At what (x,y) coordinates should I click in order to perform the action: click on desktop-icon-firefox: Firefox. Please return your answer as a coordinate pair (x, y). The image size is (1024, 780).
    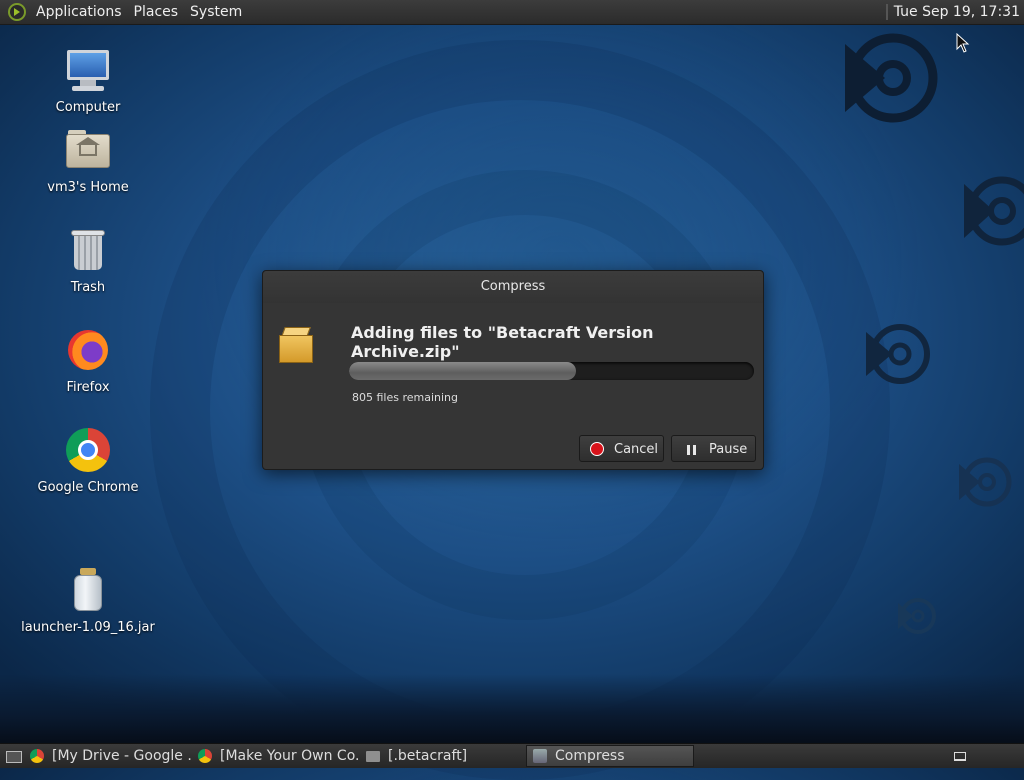
    Looking at the image, I should click on (88, 360).